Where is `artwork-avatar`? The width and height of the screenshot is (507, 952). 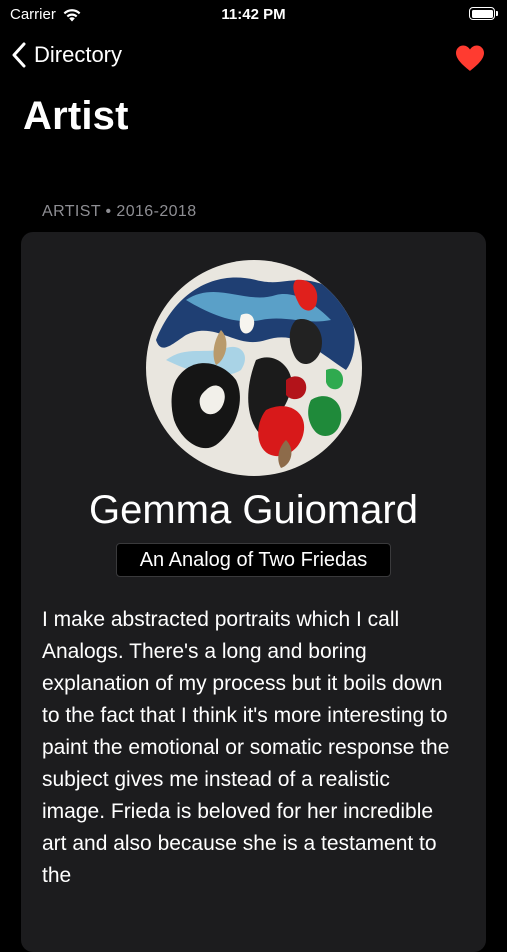 artwork-avatar is located at coordinates (254, 368).